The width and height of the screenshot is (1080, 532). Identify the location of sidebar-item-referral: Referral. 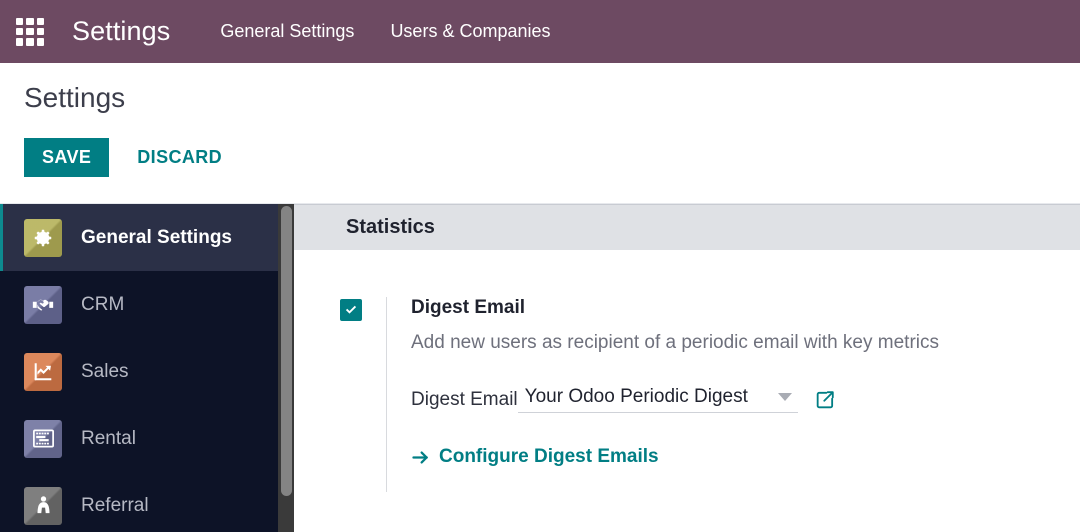
(147, 502).